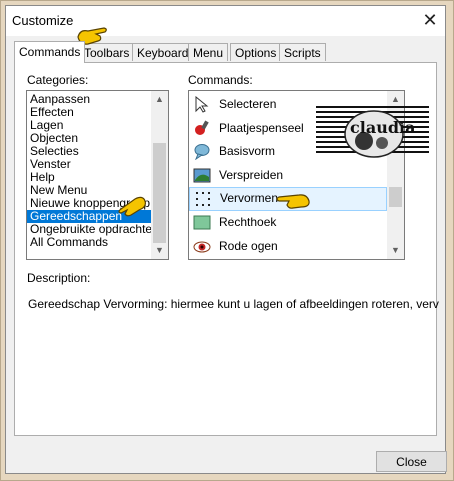 Image resolution: width=454 pixels, height=481 pixels. I want to click on title-bar: Customize ✕, so click(225, 21).